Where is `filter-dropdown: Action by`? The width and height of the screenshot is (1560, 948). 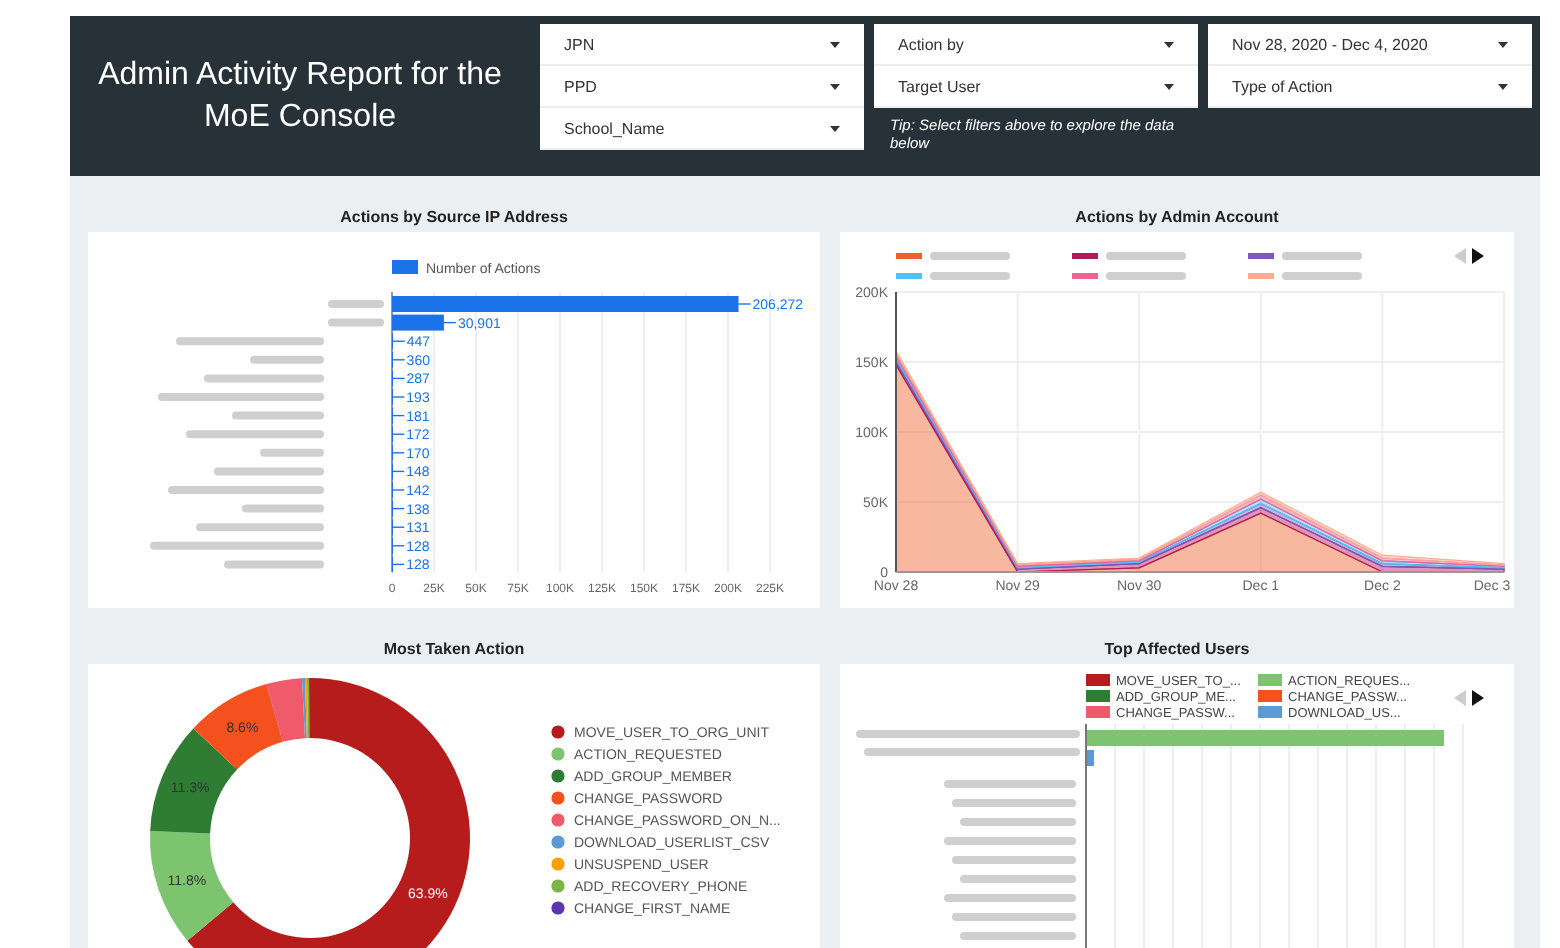
filter-dropdown: Action by is located at coordinates (1036, 45).